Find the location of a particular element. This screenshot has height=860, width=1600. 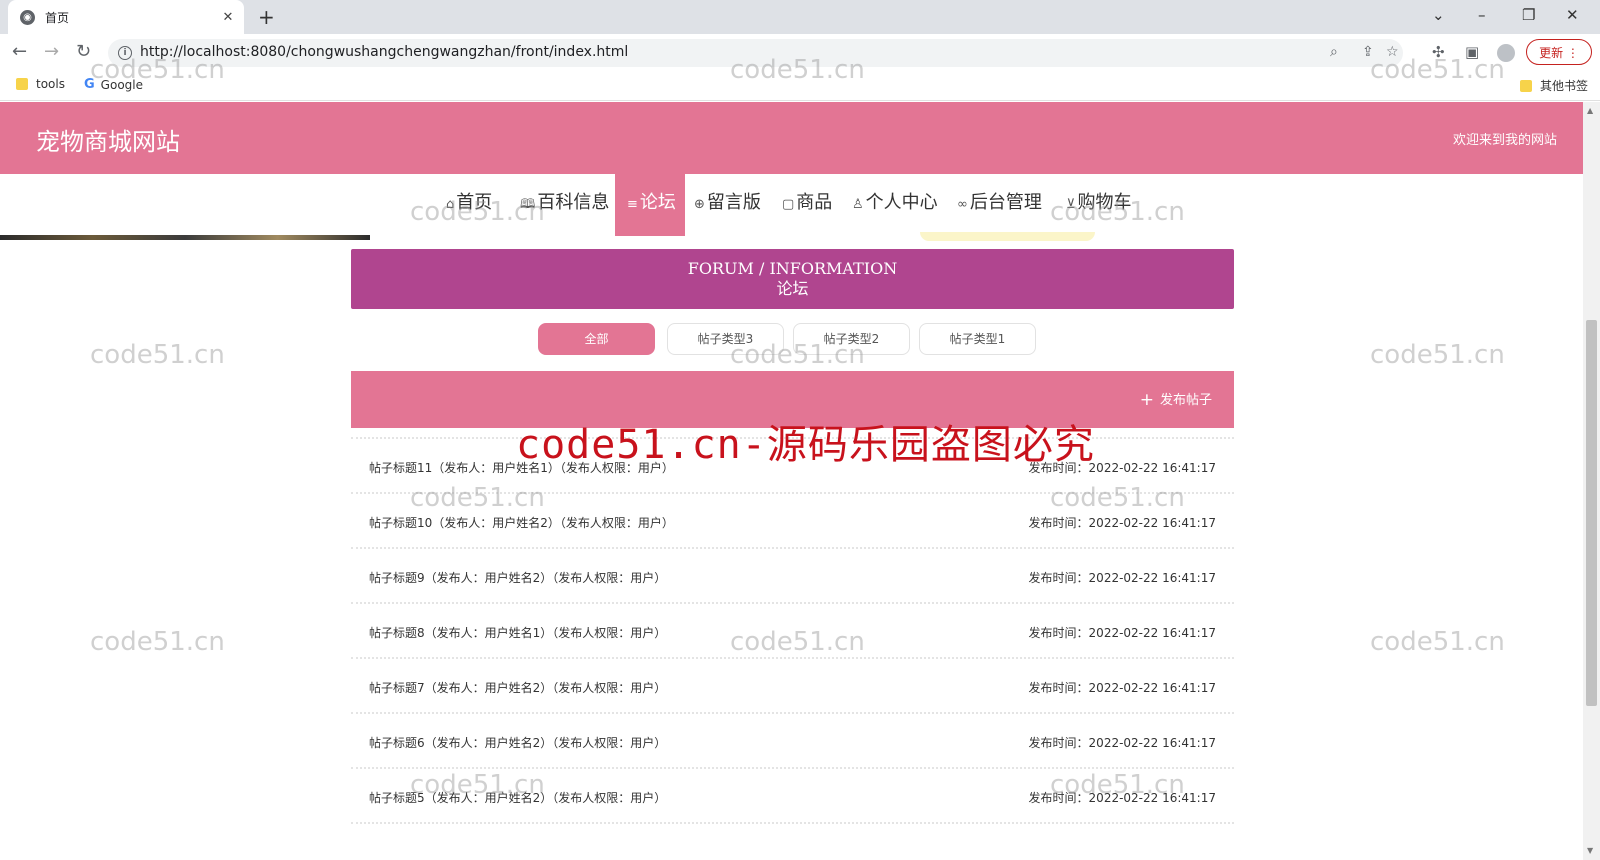

publish-post-label: 发布帖子 is located at coordinates (1185, 400).